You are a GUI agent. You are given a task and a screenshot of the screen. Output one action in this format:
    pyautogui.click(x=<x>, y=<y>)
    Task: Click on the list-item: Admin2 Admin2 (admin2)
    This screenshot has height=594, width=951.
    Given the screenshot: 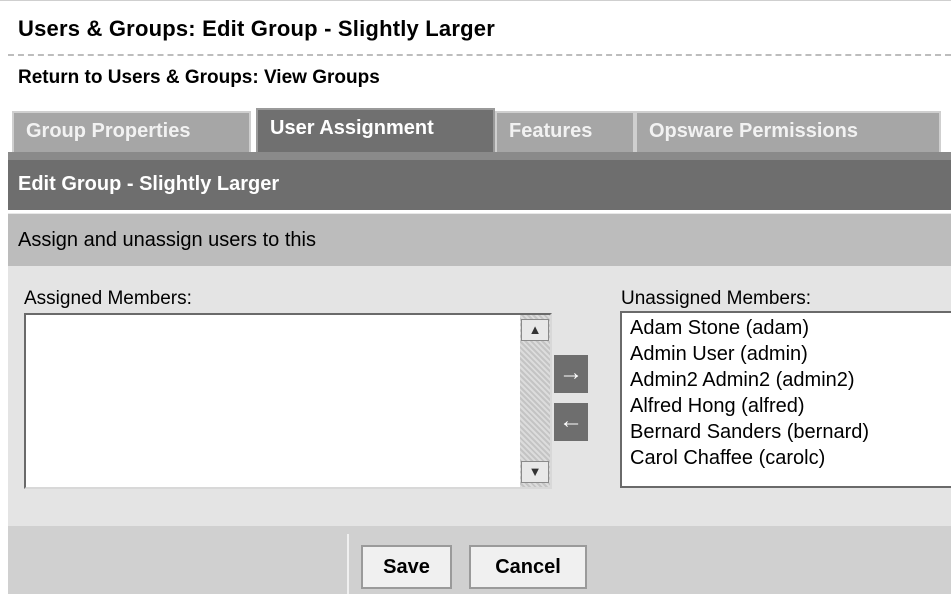 What is the action you would take?
    pyautogui.click(x=790, y=380)
    